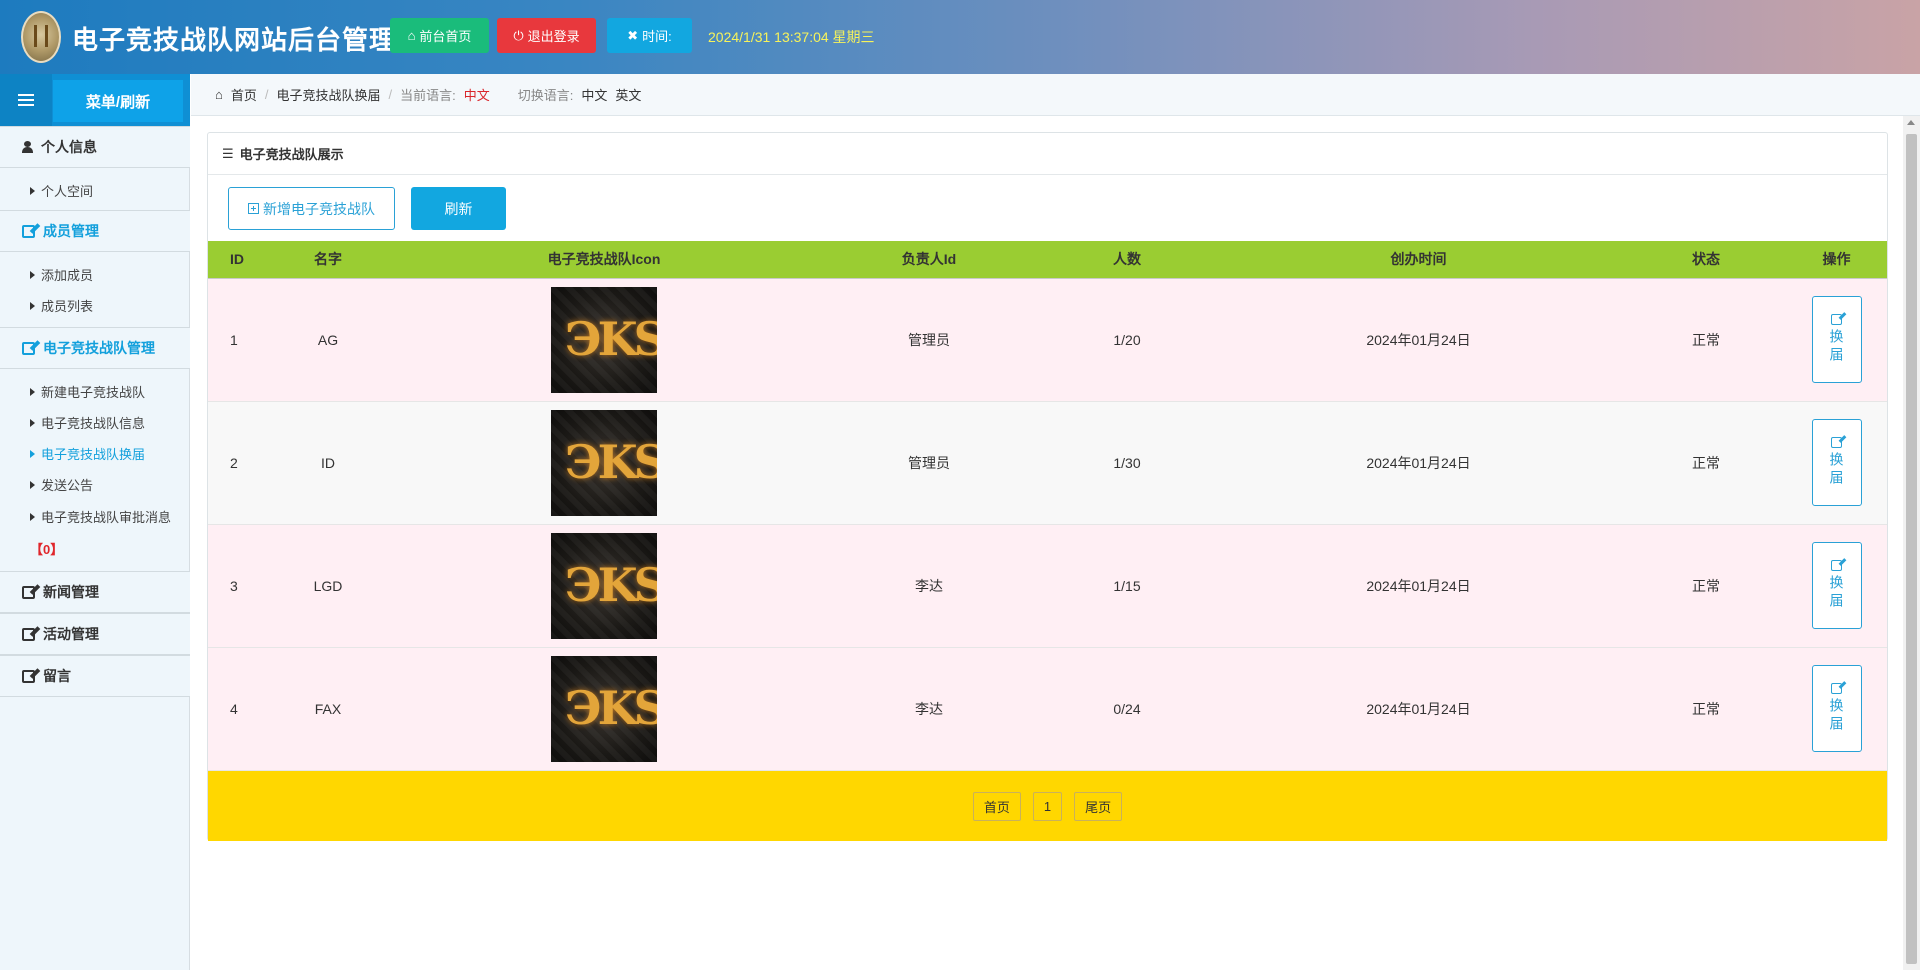 The height and width of the screenshot is (970, 1920). I want to click on sidebar-item-new-team: 新建电子竞技战队, so click(87, 391).